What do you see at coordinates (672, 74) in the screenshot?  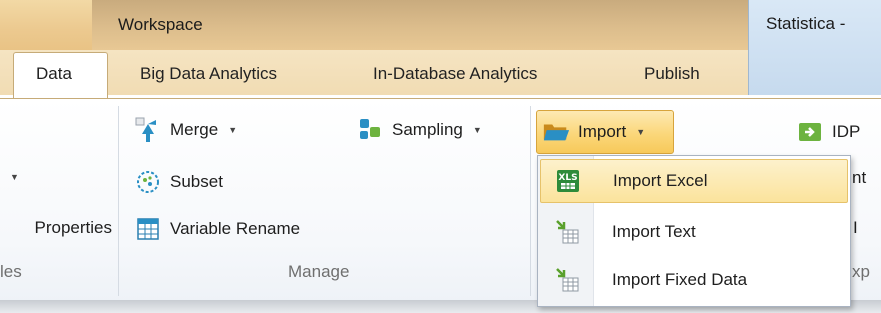 I see `tab-publish: Publish` at bounding box center [672, 74].